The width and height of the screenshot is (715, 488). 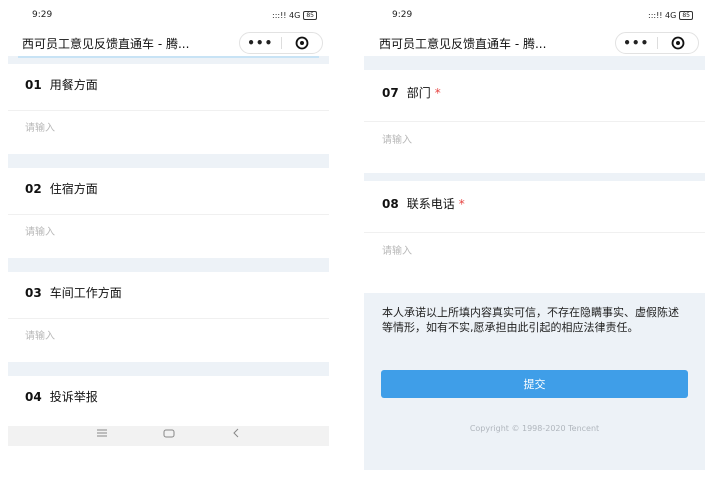 What do you see at coordinates (534, 148) in the screenshot?
I see `department-input: 请输入` at bounding box center [534, 148].